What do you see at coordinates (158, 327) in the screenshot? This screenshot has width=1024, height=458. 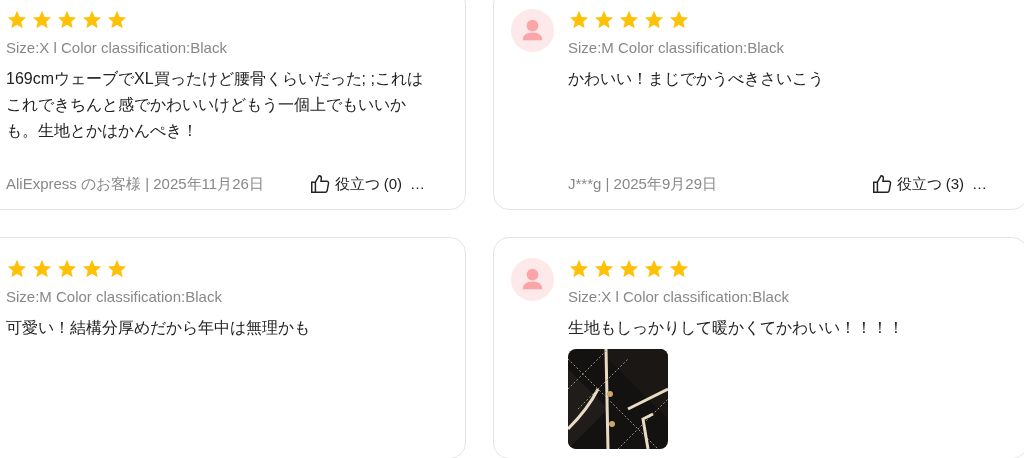 I see `review-text: 可愛い！結構分厚めだから年中は無理かも` at bounding box center [158, 327].